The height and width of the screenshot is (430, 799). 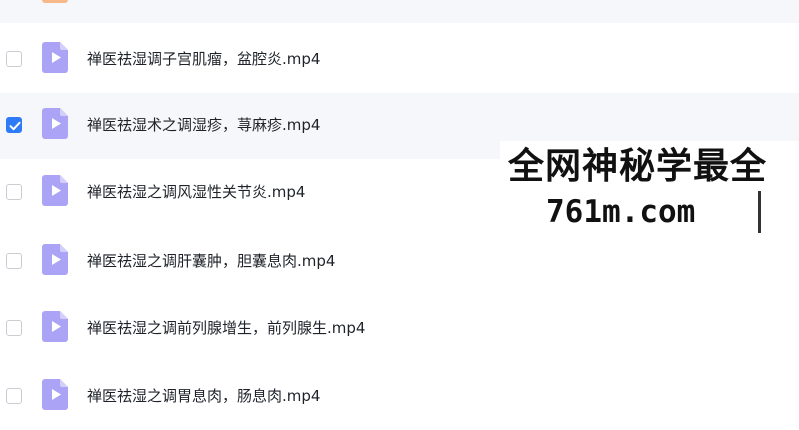 What do you see at coordinates (211, 261) in the screenshot?
I see `file-name: 禅医祛湿之调肝囊肿，胆囊息肉.mp4` at bounding box center [211, 261].